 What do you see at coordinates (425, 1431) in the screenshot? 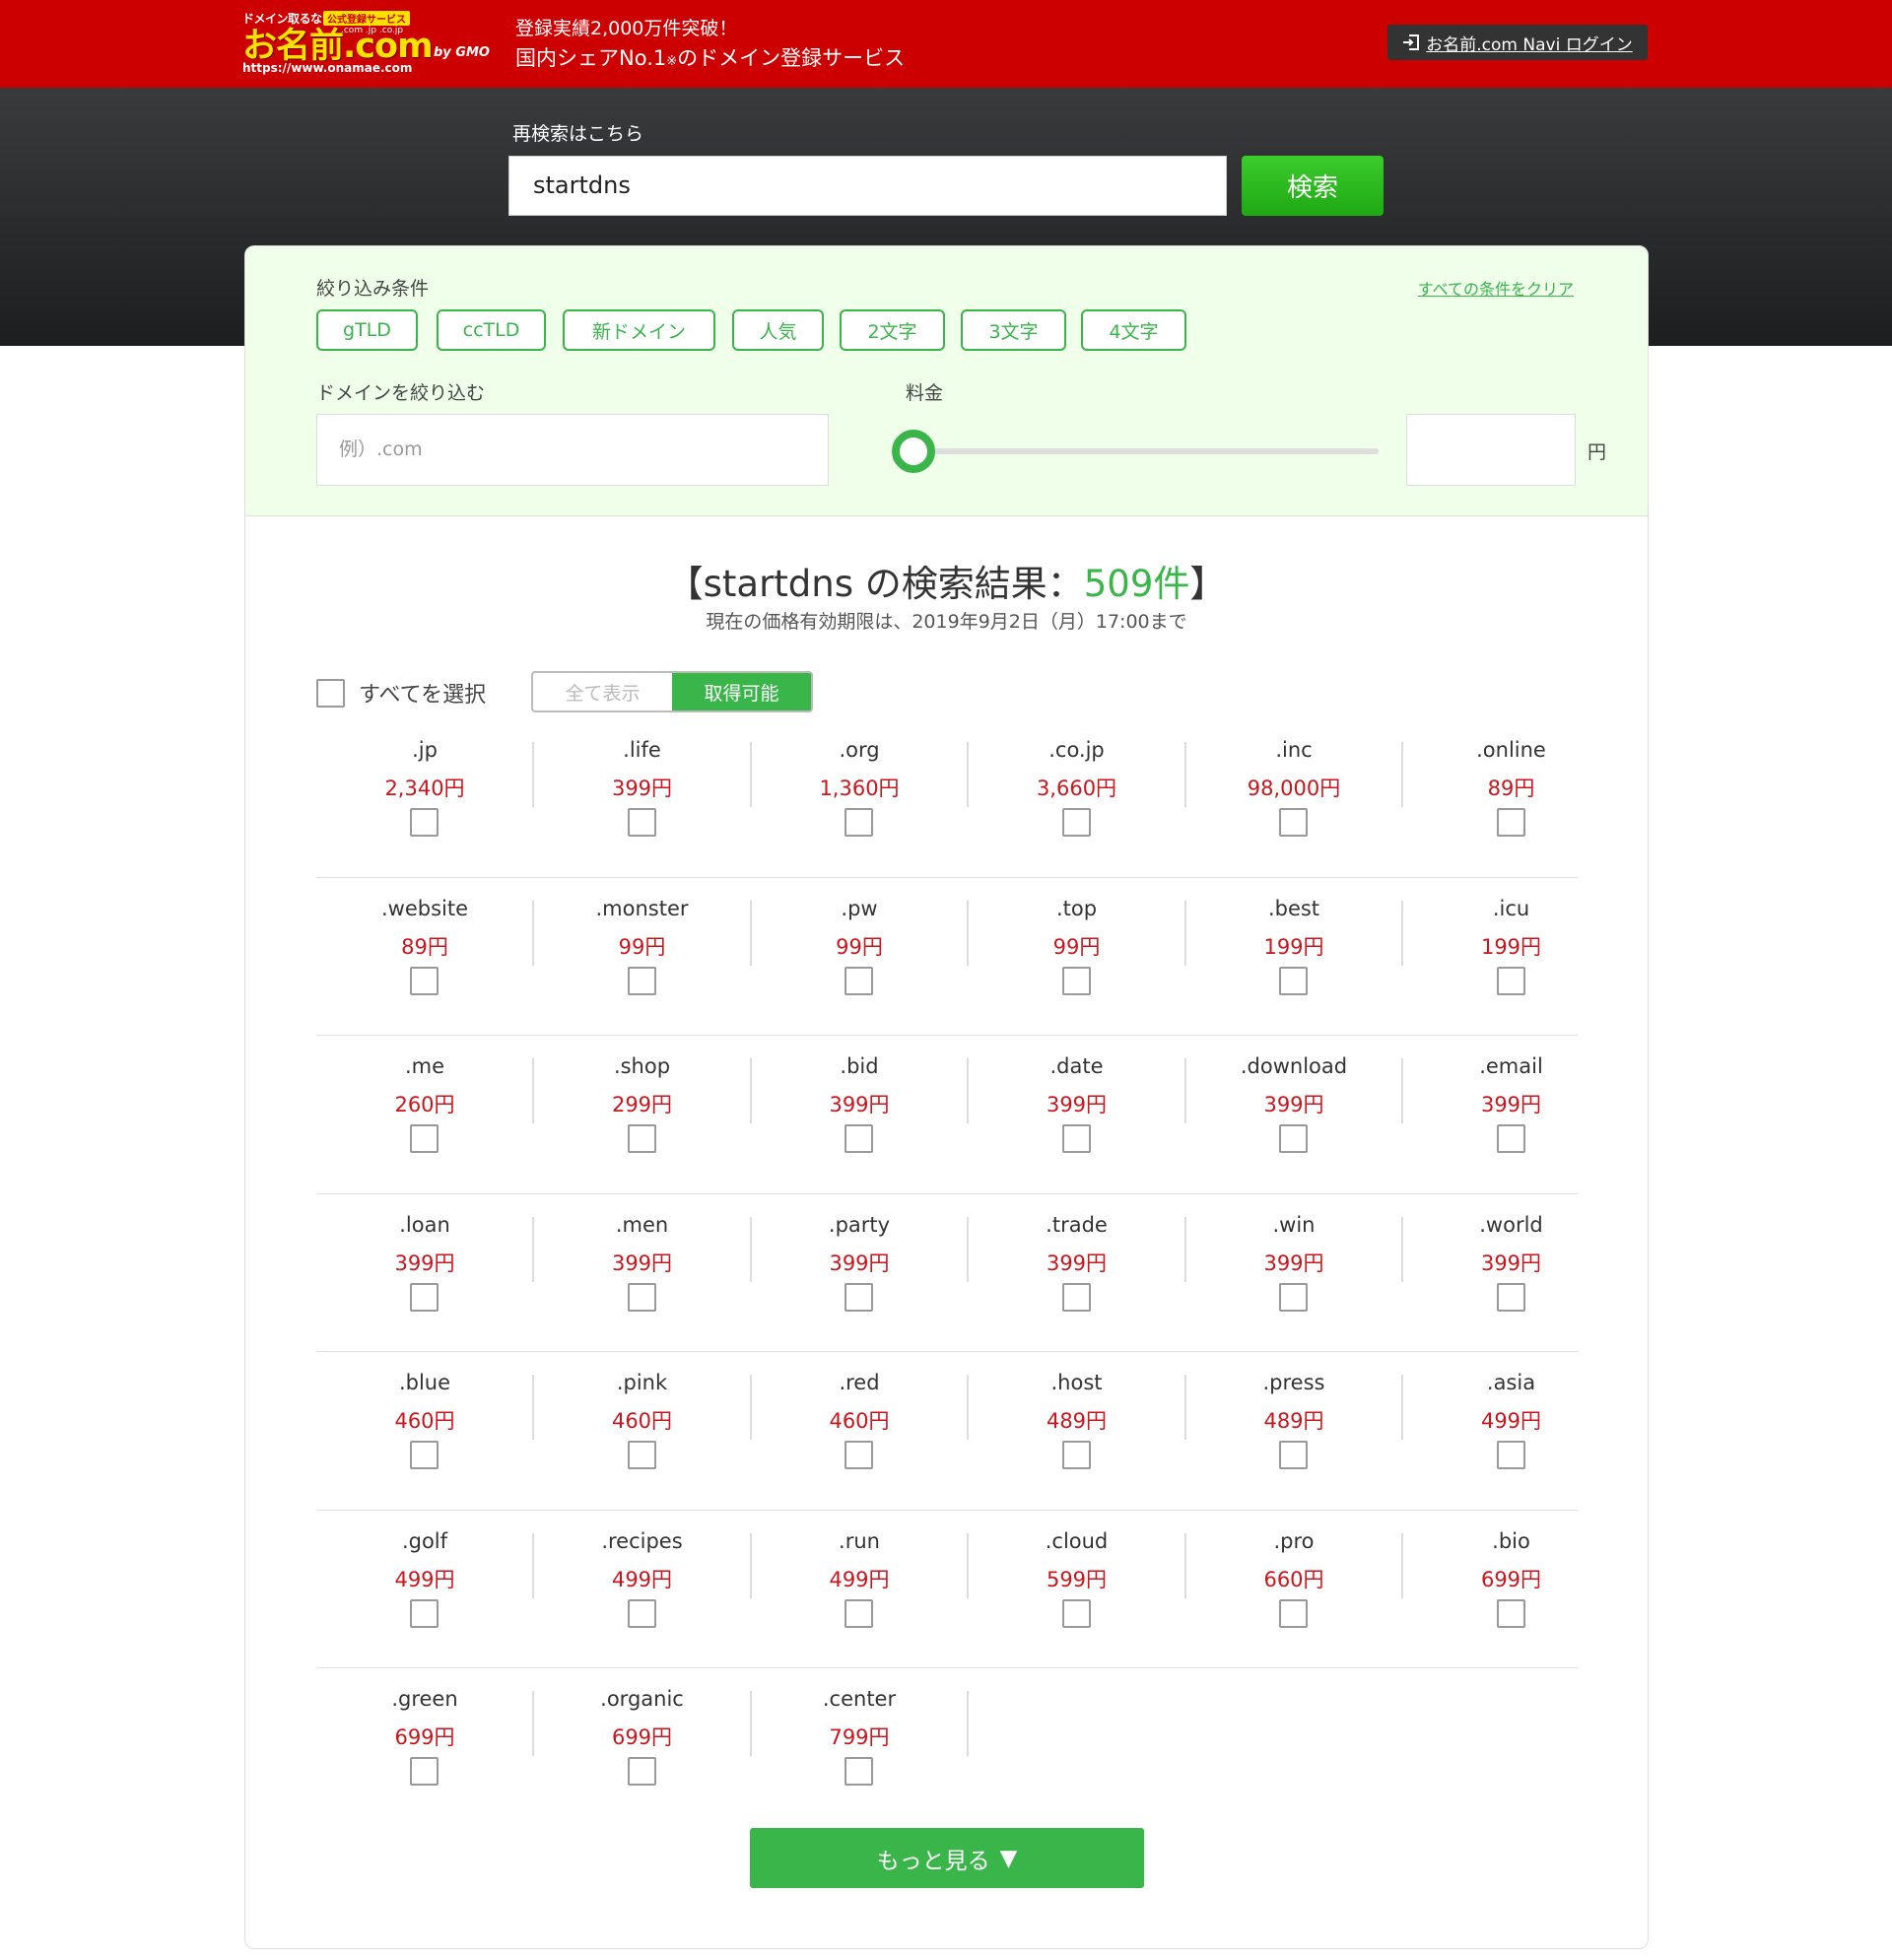
I see `domain-item: .blue 460円` at bounding box center [425, 1431].